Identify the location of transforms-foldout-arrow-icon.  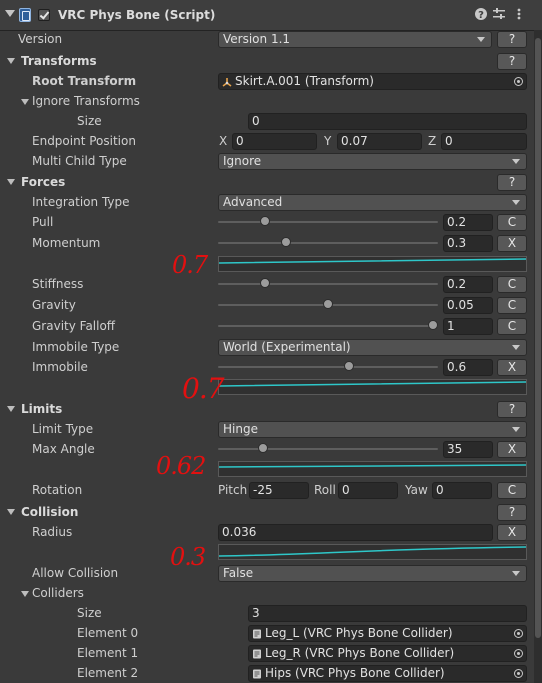
(11, 61).